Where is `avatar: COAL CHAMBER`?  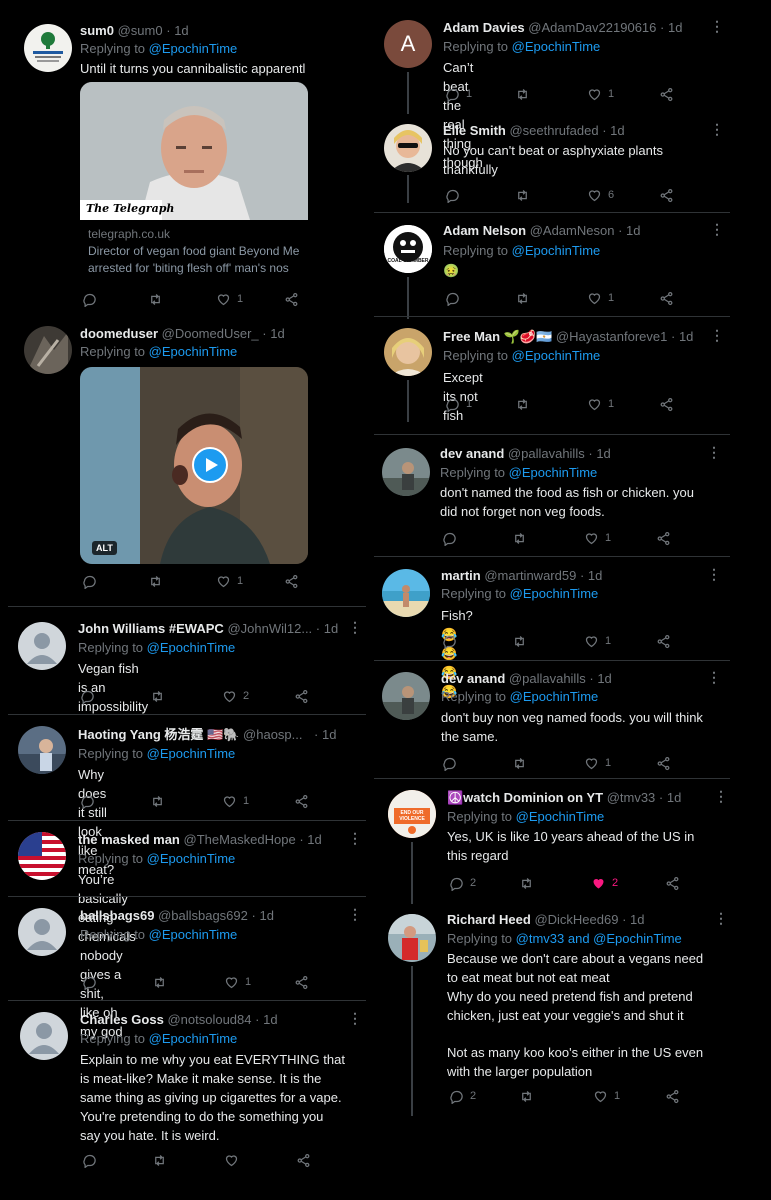 avatar: COAL CHAMBER is located at coordinates (408, 249).